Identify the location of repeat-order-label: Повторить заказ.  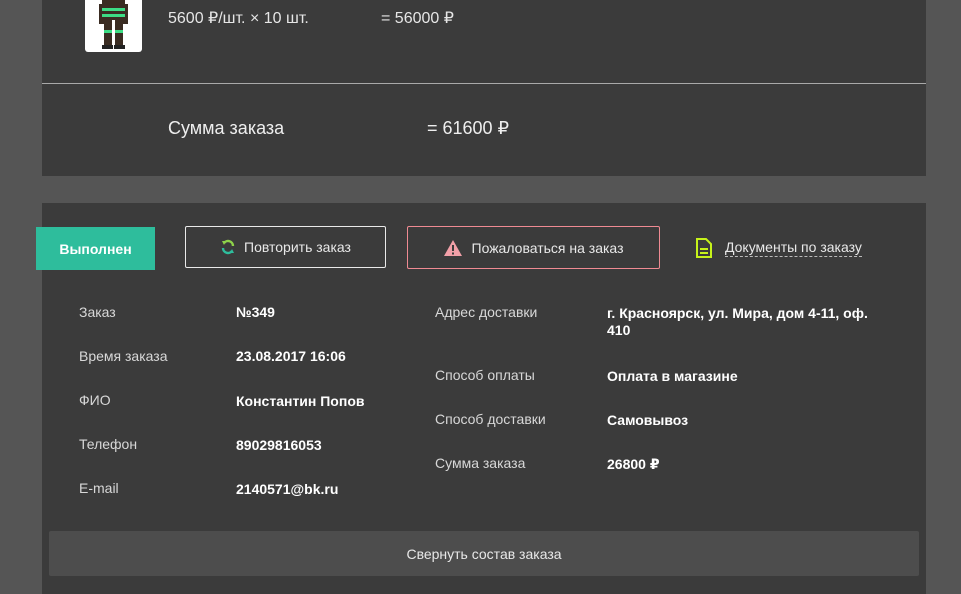
(297, 247).